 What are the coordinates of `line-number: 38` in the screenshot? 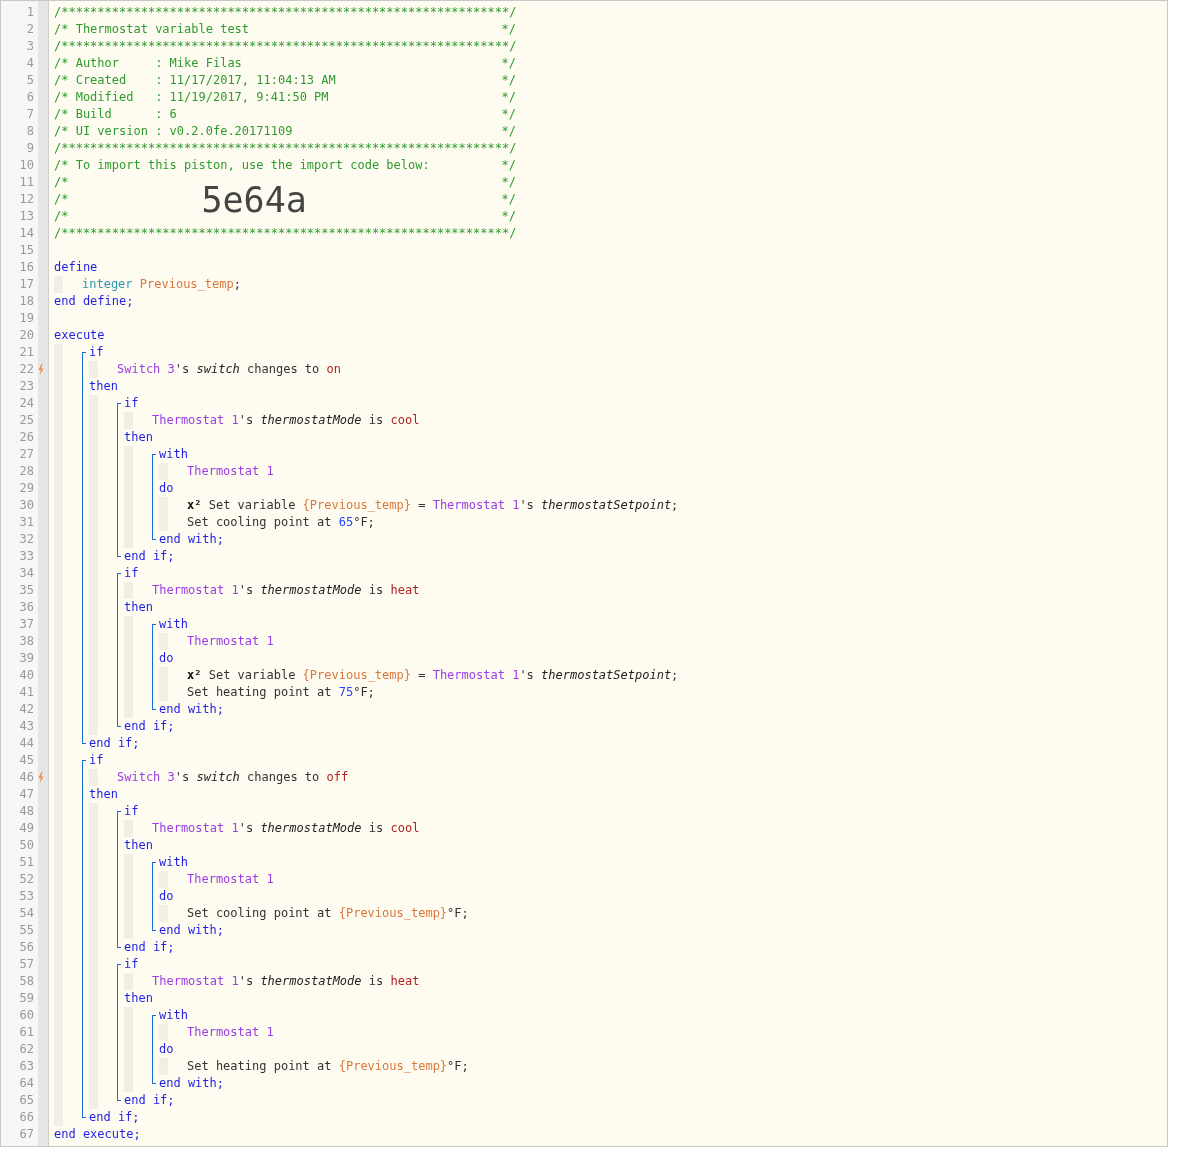 It's located at (26, 641).